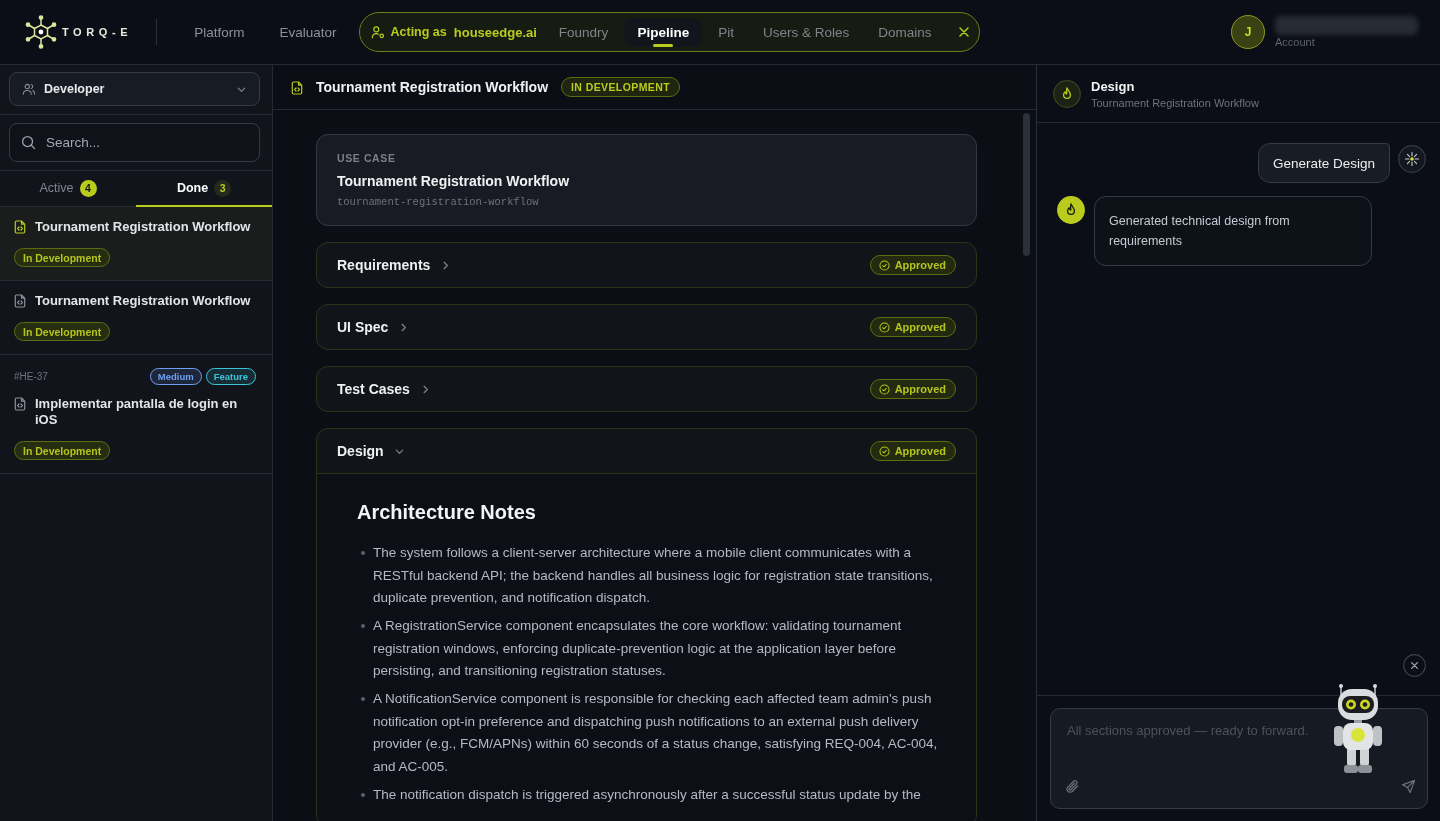  I want to click on nav-tab: Foundry, so click(583, 32).